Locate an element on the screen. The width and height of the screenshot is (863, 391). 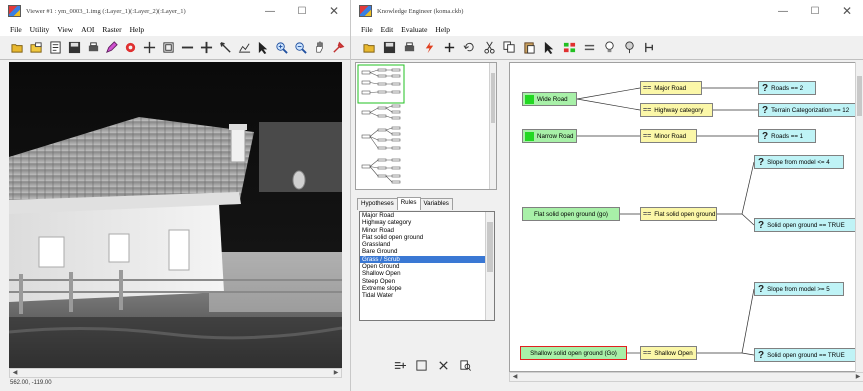
rule-tool-icon is located at coordinates (589, 48).